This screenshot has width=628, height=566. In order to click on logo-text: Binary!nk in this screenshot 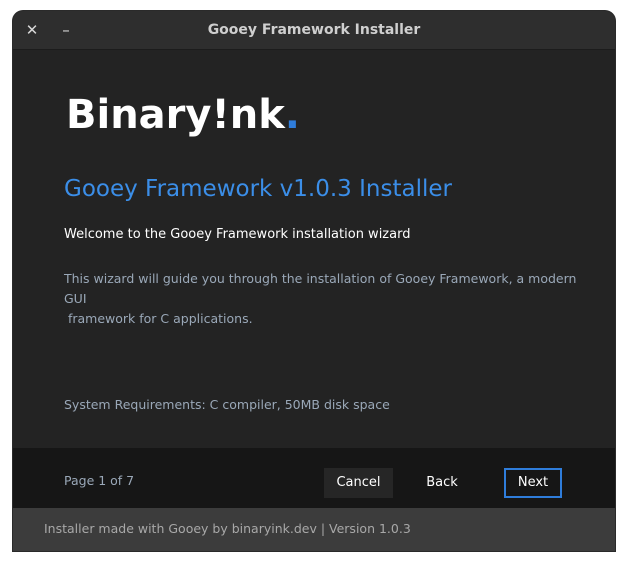, I will do `click(175, 115)`.